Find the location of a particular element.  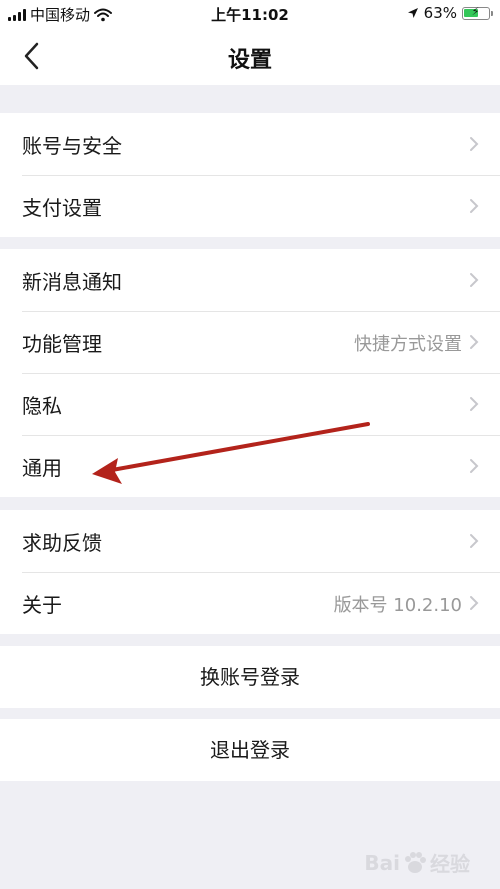

logout-button: 退出登录 is located at coordinates (250, 750).